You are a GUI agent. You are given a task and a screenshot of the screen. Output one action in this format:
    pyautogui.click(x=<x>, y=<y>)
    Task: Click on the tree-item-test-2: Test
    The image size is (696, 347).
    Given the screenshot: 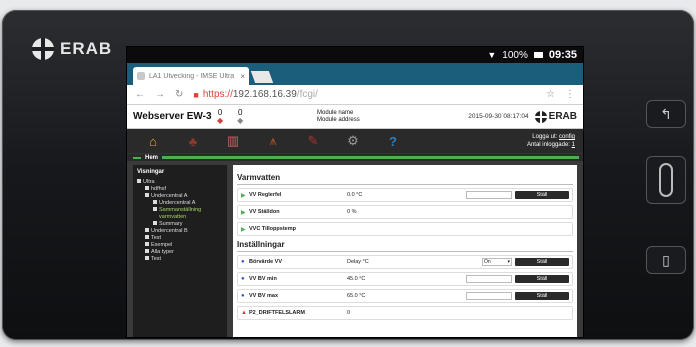 What is the action you would take?
    pyautogui.click(x=180, y=259)
    